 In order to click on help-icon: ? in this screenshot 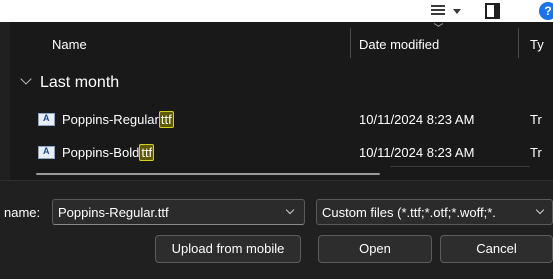, I will do `click(546, 11)`.